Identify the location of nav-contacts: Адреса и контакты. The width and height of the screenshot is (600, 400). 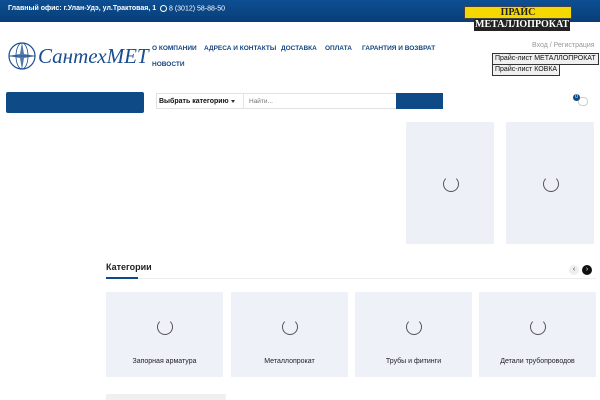
(240, 48).